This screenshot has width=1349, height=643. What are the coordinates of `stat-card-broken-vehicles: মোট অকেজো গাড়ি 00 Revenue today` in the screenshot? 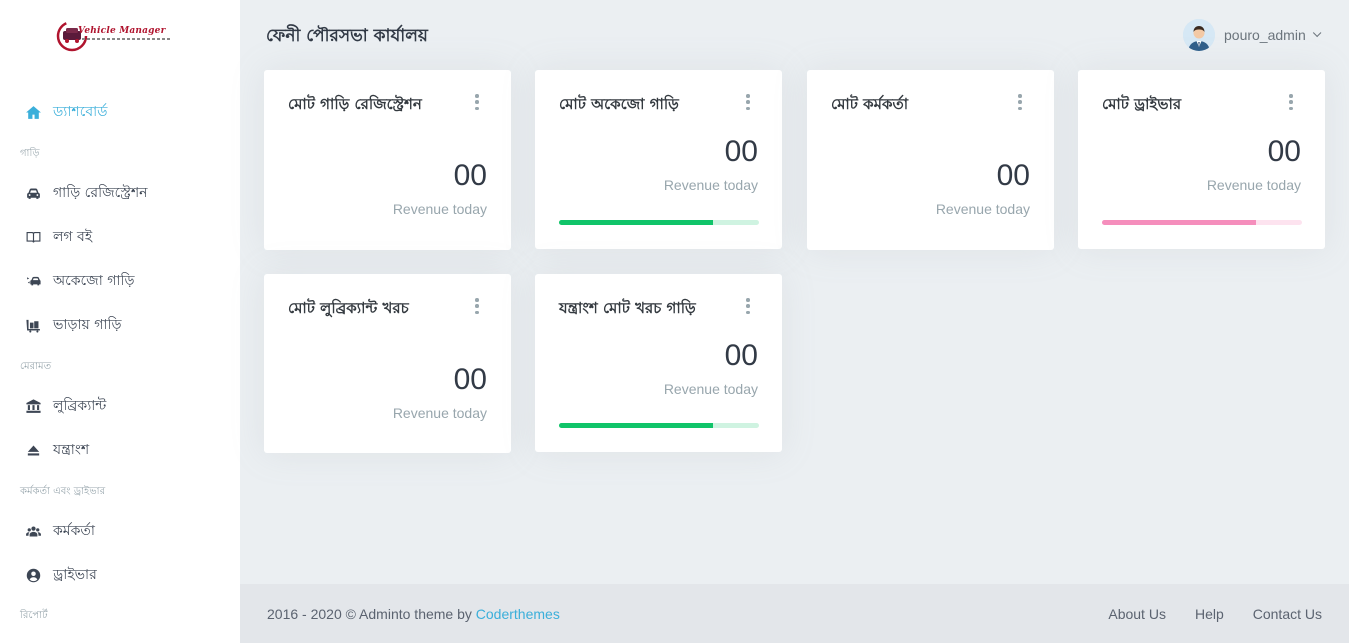 It's located at (658, 159).